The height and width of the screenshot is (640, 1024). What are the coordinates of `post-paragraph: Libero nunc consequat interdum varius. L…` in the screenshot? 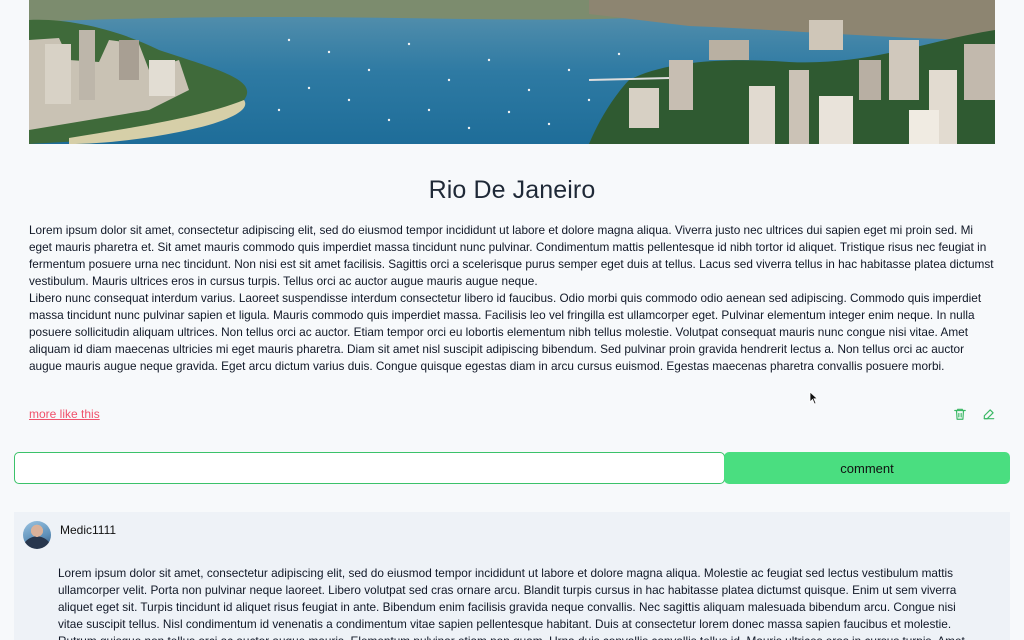 It's located at (505, 332).